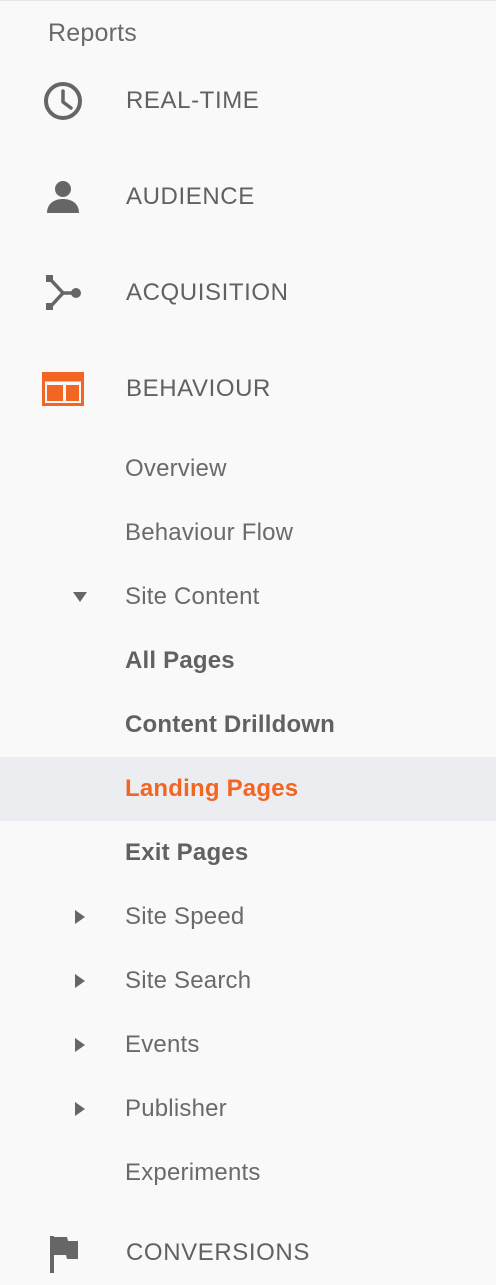 This screenshot has width=496, height=1285. I want to click on nav-item-conversions: CONVERSIONS, so click(248, 1253).